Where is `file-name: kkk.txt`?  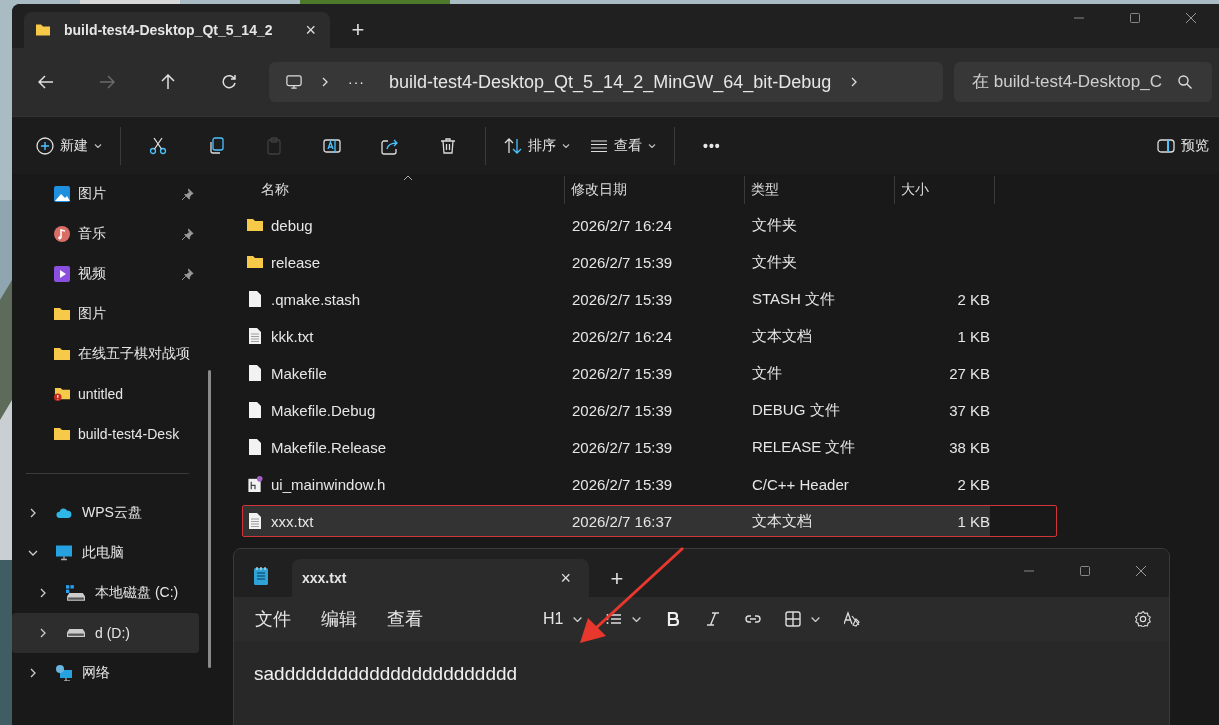
file-name: kkk.txt is located at coordinates (292, 336).